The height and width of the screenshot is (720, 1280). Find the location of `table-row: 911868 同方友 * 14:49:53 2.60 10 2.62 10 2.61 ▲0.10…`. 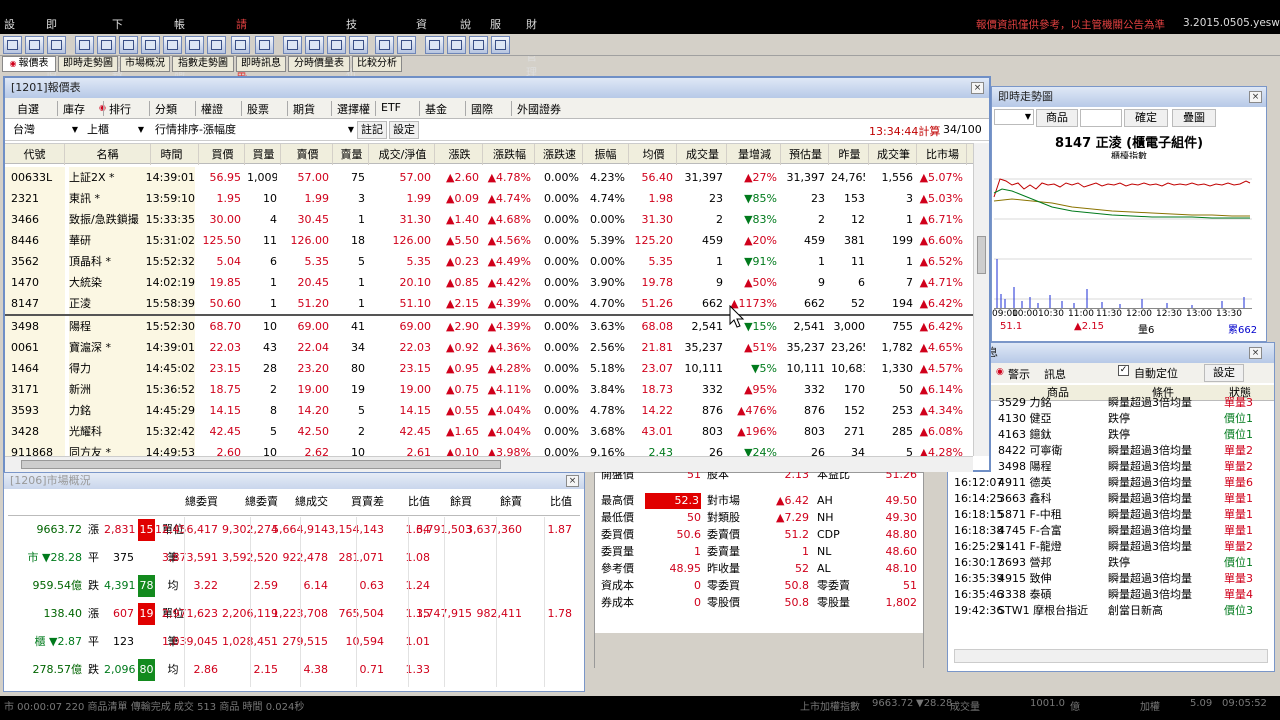

table-row: 911868 同方友 * 14:49:53 2.60 10 2.62 10 2.61 ▲0.10… is located at coordinates (489, 449).